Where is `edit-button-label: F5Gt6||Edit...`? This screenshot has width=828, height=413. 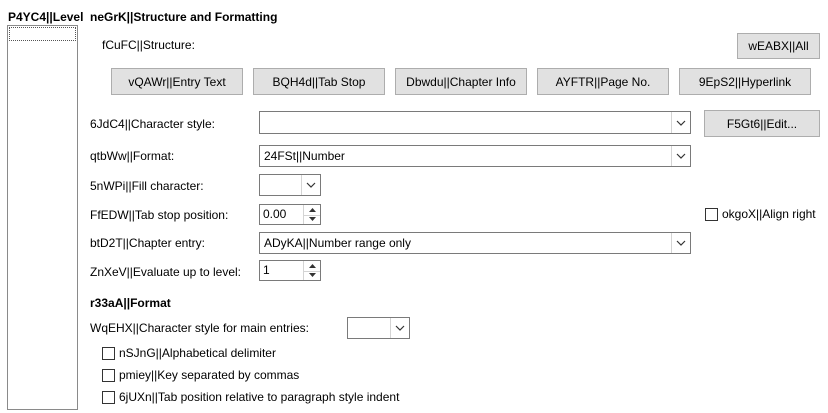
edit-button-label: F5Gt6||Edit... is located at coordinates (762, 123).